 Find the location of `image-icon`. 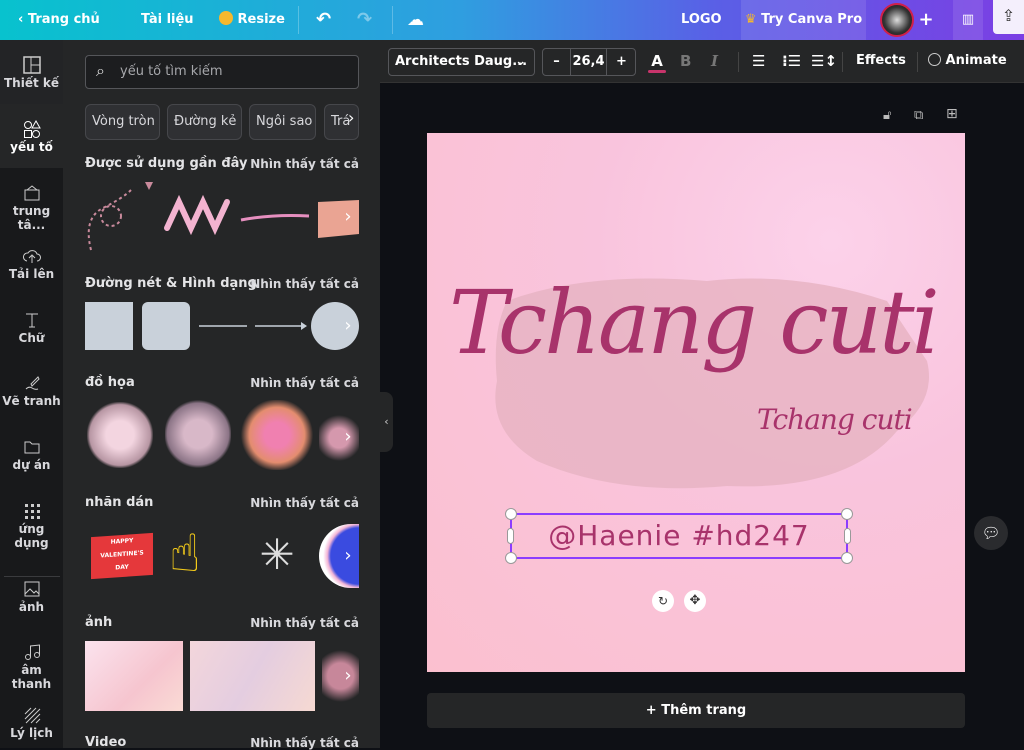

image-icon is located at coordinates (31, 589).